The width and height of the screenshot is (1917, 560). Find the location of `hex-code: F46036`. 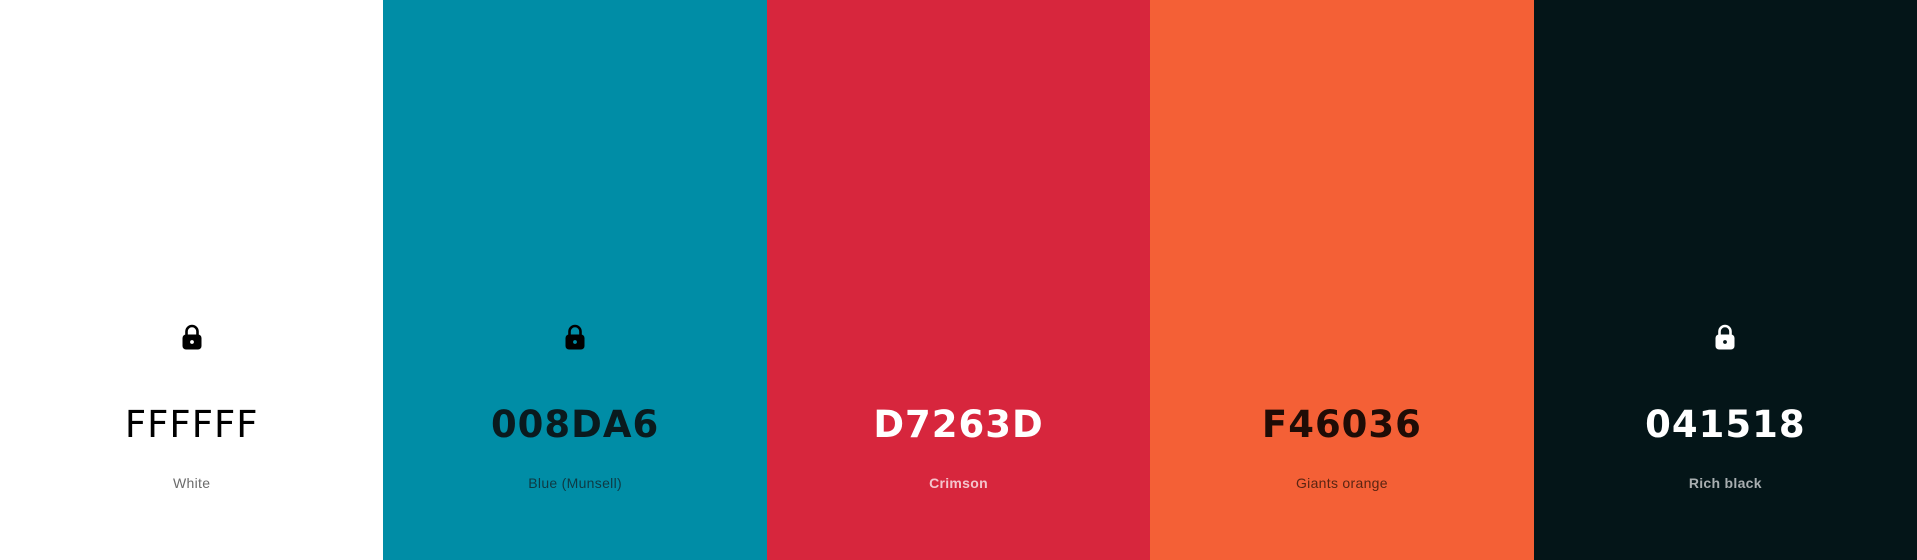

hex-code: F46036 is located at coordinates (1341, 425).